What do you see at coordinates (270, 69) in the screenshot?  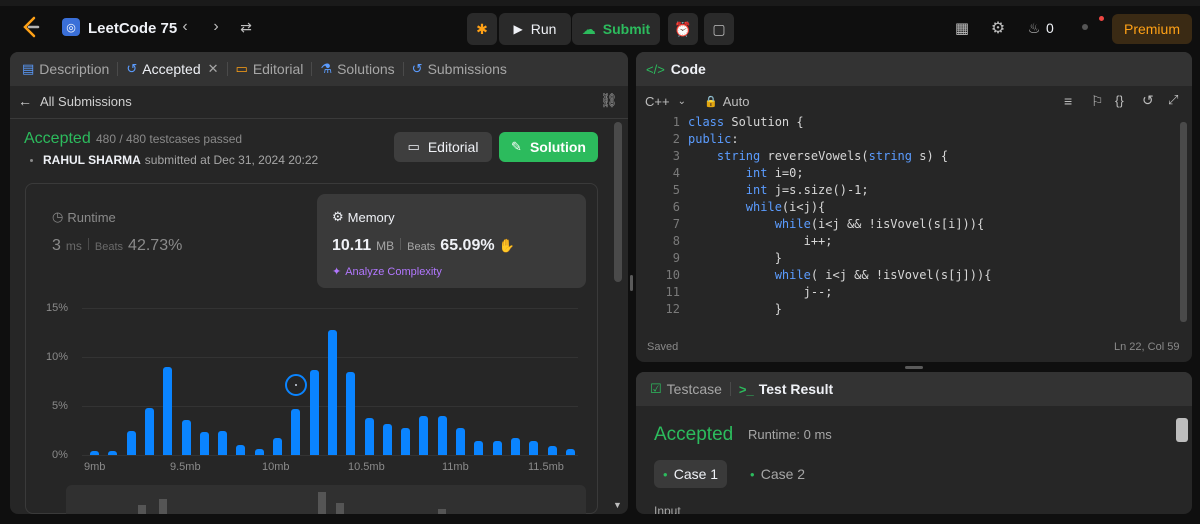 I see `tab-editorial: ▭ Editorial` at bounding box center [270, 69].